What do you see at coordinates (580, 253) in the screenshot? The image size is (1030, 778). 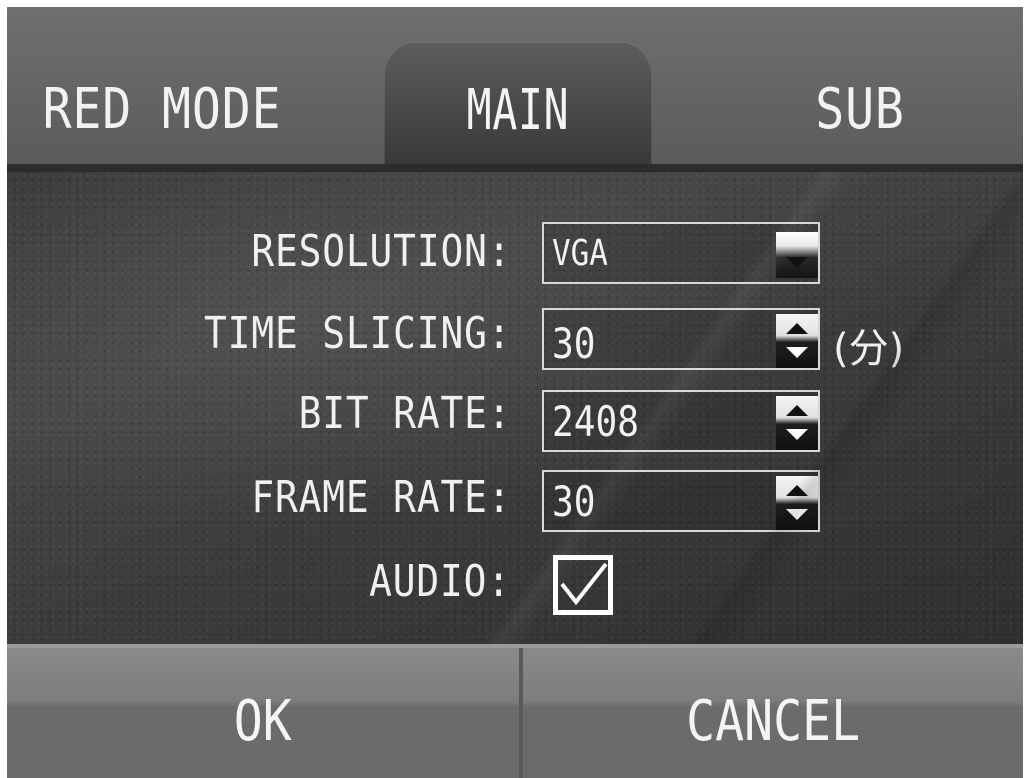 I see `resolution-value: VGA` at bounding box center [580, 253].